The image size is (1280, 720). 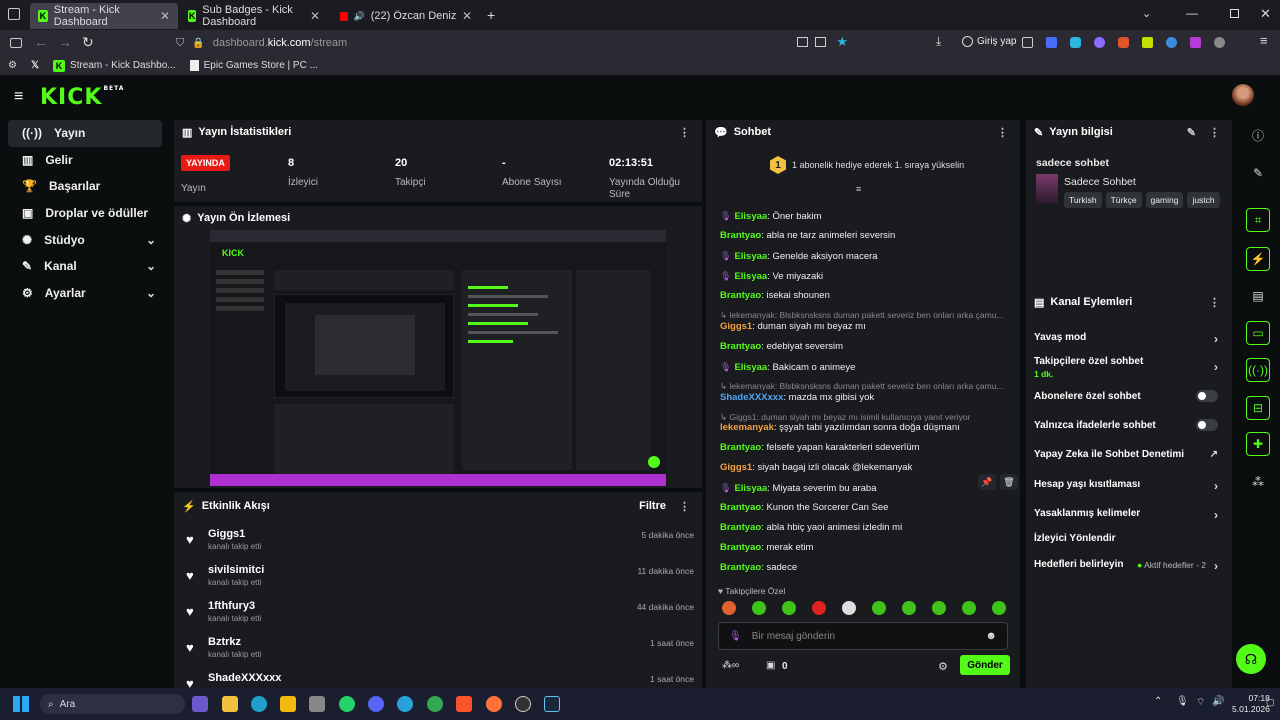 I want to click on firefox-icon, so click(x=494, y=704).